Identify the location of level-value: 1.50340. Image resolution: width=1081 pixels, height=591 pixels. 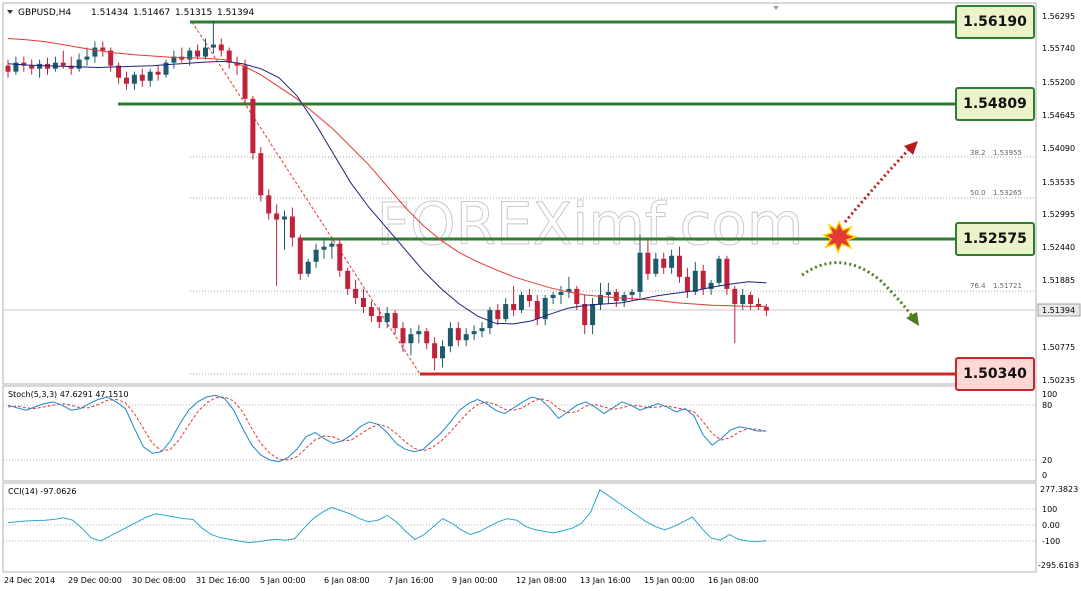
(995, 374).